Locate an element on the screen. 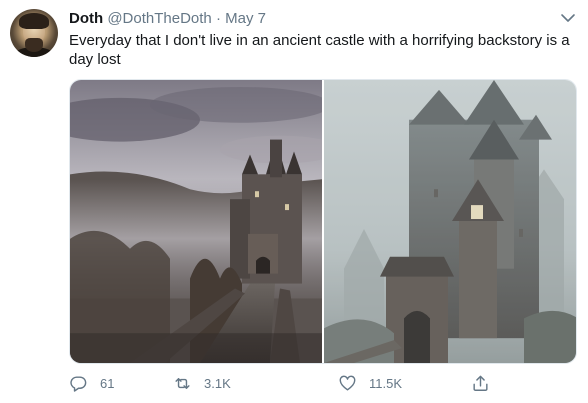  tweet-actions: 61 3.1K 11.5K is located at coordinates (324, 383).